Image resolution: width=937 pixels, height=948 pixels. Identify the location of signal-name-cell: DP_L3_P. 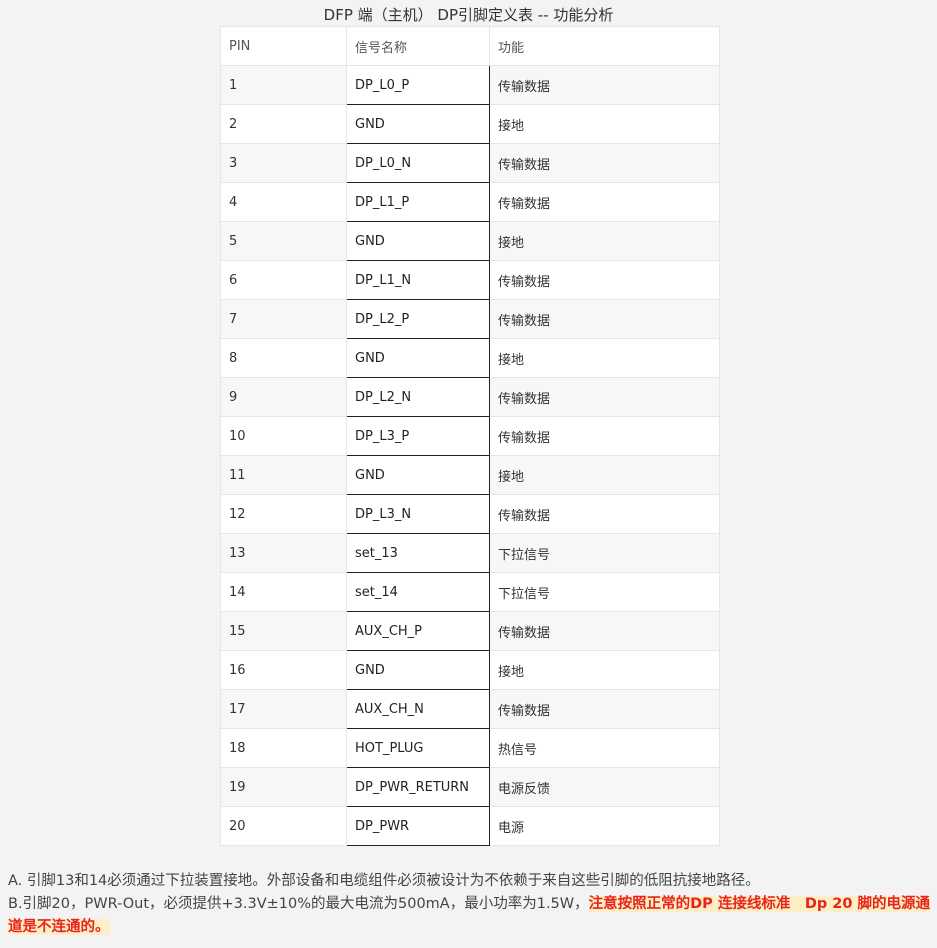
(418, 436).